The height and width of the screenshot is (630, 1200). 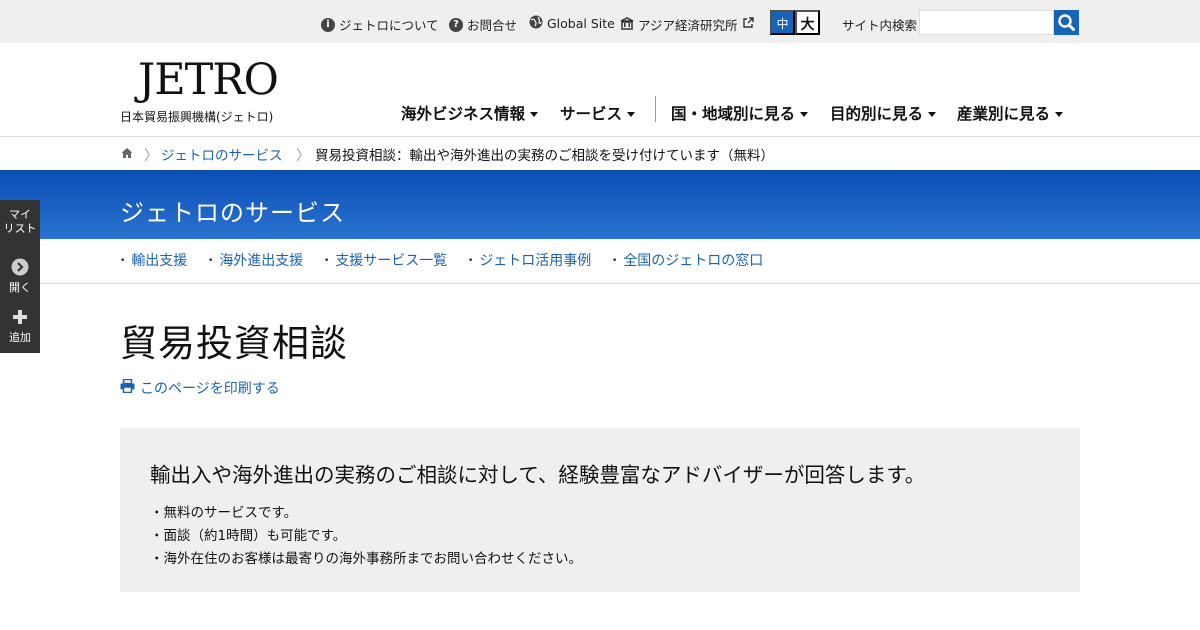 I want to click on mylist-open-button: 開く, so click(x=20, y=276).